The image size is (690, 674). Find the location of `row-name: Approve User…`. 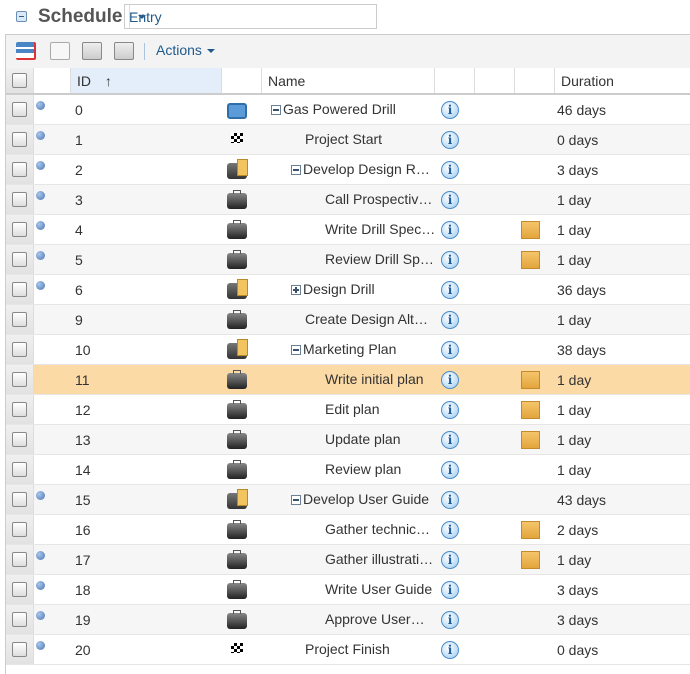

row-name: Approve User… is located at coordinates (349, 619).